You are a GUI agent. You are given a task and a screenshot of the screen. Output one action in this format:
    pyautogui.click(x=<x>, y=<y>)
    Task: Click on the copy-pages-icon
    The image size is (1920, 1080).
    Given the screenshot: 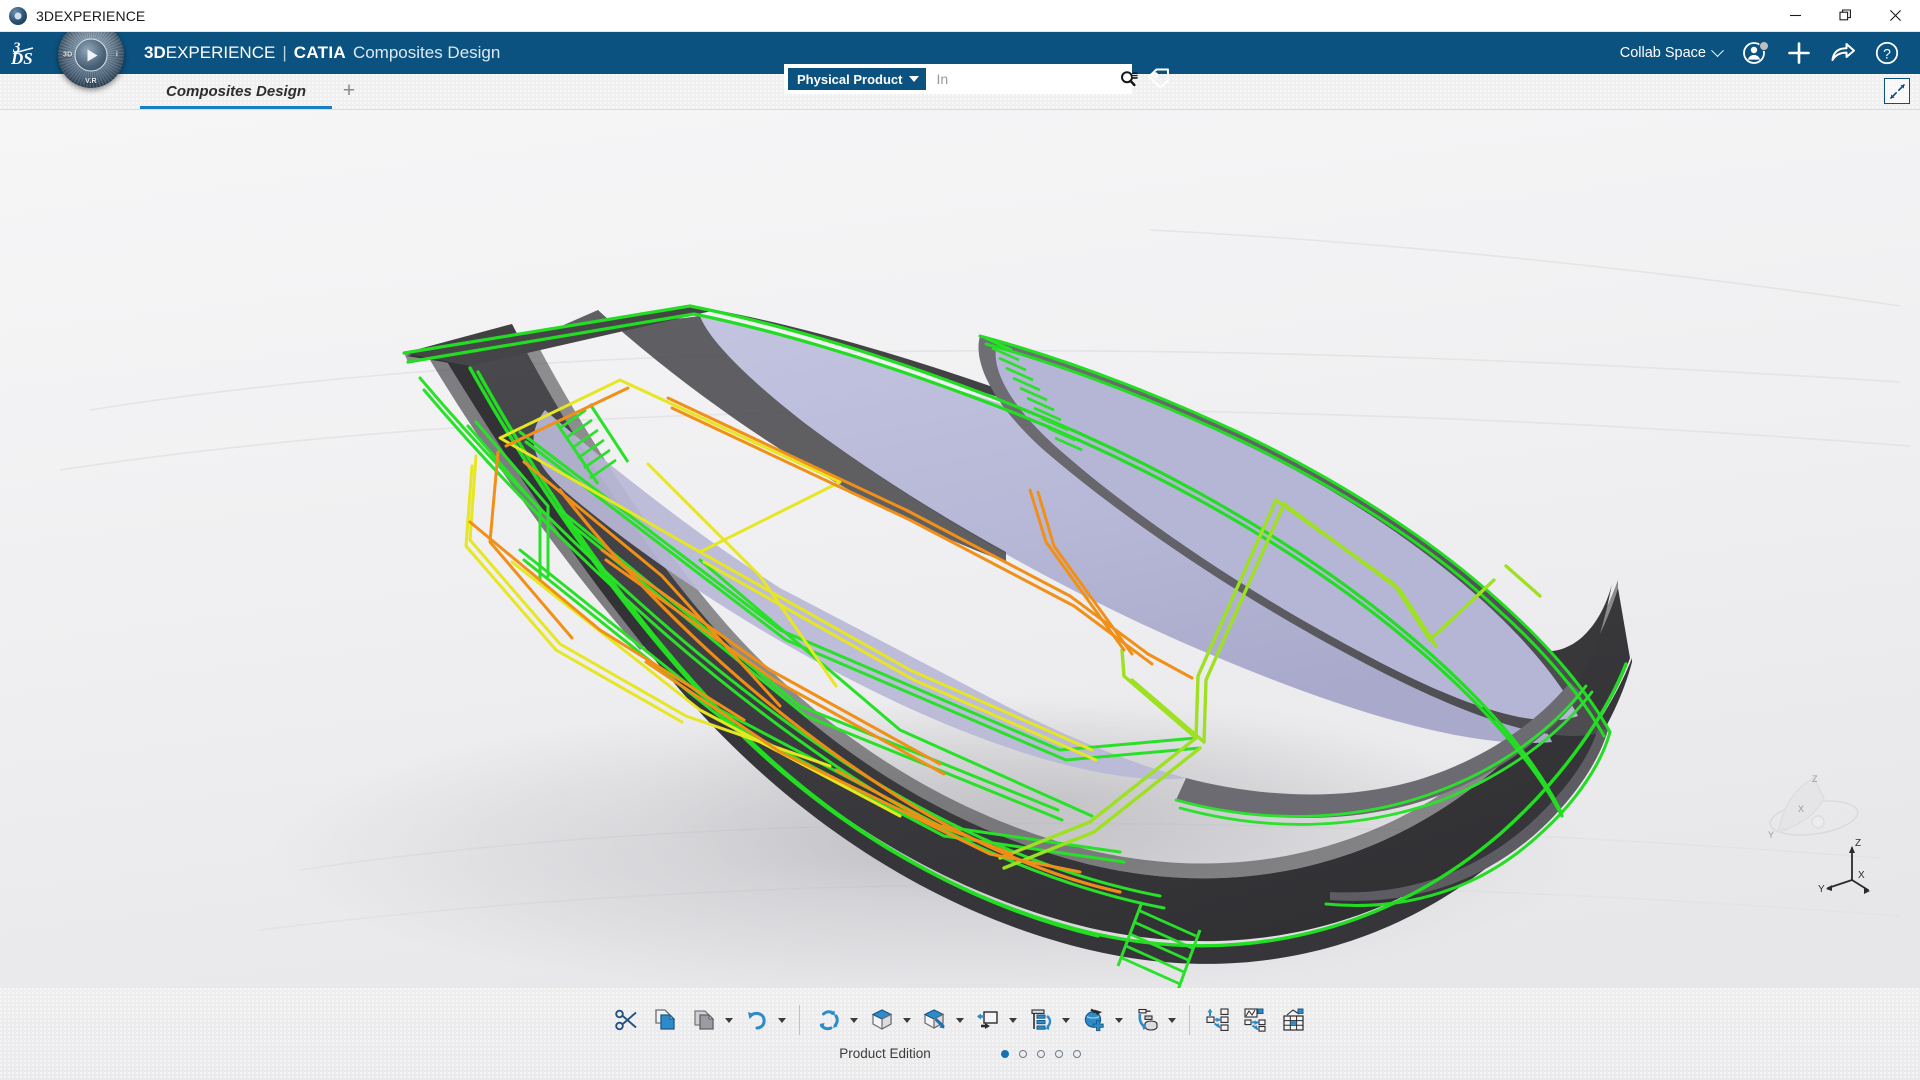 What is the action you would take?
    pyautogui.click(x=664, y=1019)
    